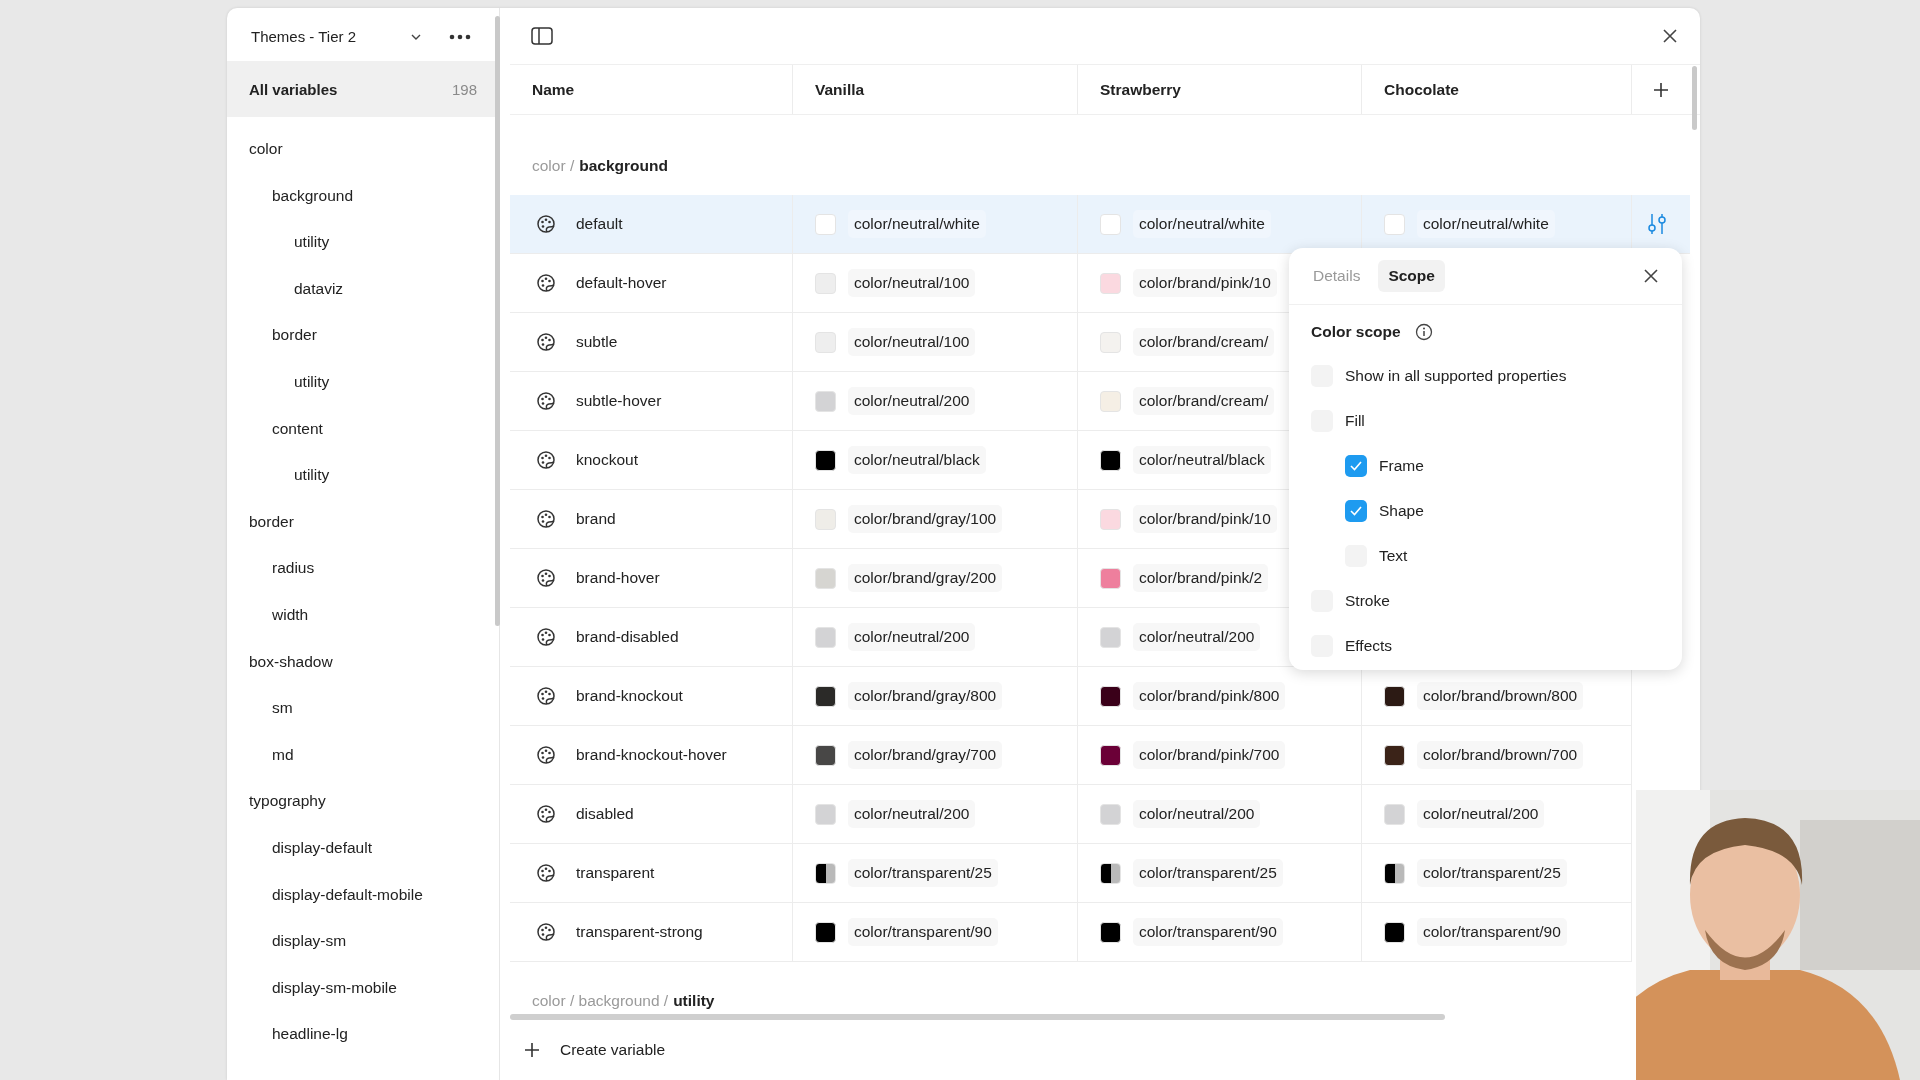  Describe the element at coordinates (1209, 696) in the screenshot. I see `alias-chip: color/brand/pink/800` at that location.